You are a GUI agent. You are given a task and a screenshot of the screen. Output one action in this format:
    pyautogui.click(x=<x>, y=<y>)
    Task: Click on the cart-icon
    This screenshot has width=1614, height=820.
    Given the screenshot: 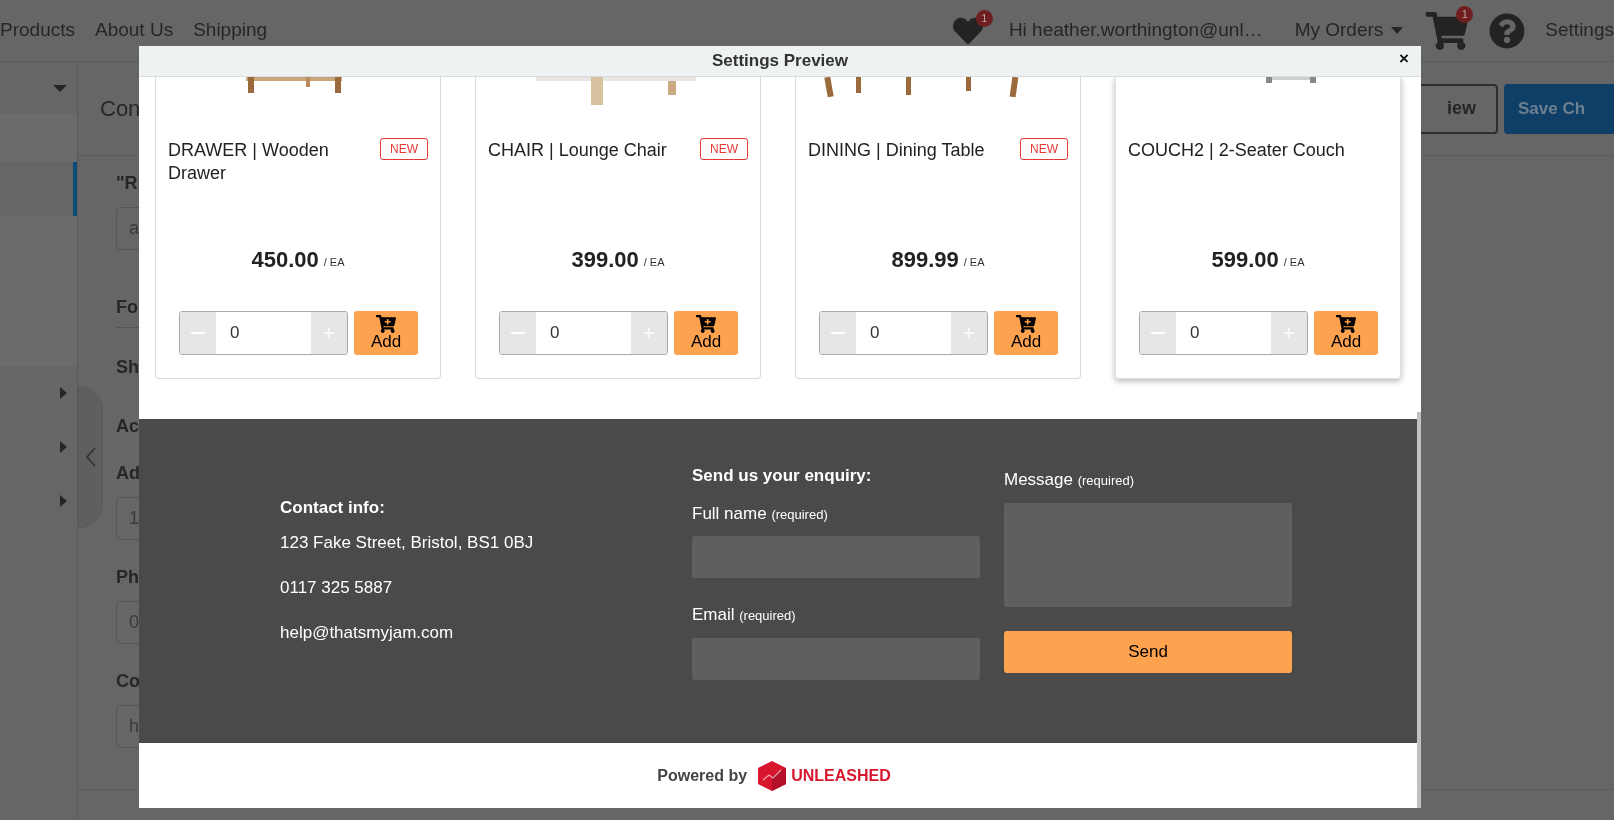 What is the action you would take?
    pyautogui.click(x=1447, y=30)
    